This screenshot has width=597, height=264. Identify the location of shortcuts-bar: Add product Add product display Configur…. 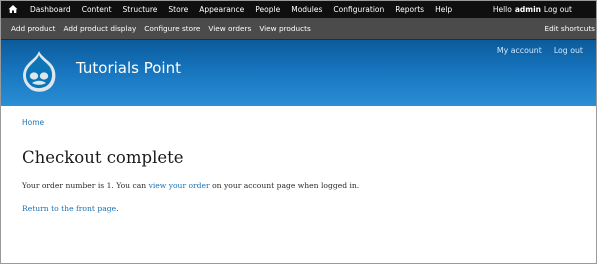
(298, 29).